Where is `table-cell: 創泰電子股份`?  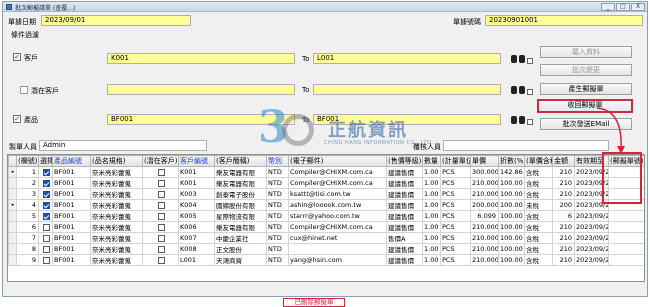 table-cell: 創泰電子股份 is located at coordinates (240, 194).